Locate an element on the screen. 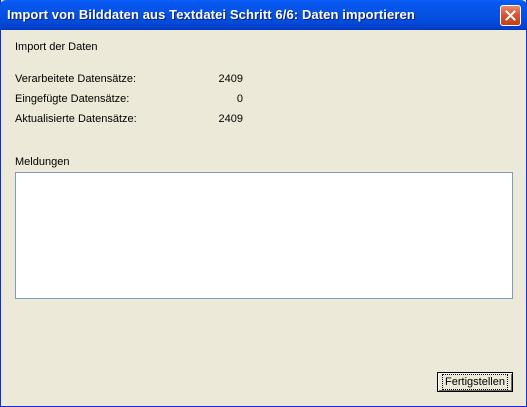 Image resolution: width=527 pixels, height=407 pixels. messages-label: Meldungen is located at coordinates (42, 162).